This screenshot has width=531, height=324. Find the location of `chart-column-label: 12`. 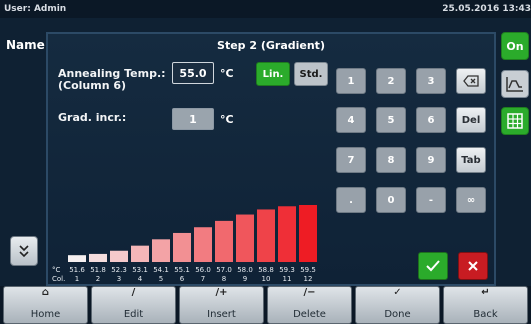

chart-column-label: 12 is located at coordinates (308, 279).